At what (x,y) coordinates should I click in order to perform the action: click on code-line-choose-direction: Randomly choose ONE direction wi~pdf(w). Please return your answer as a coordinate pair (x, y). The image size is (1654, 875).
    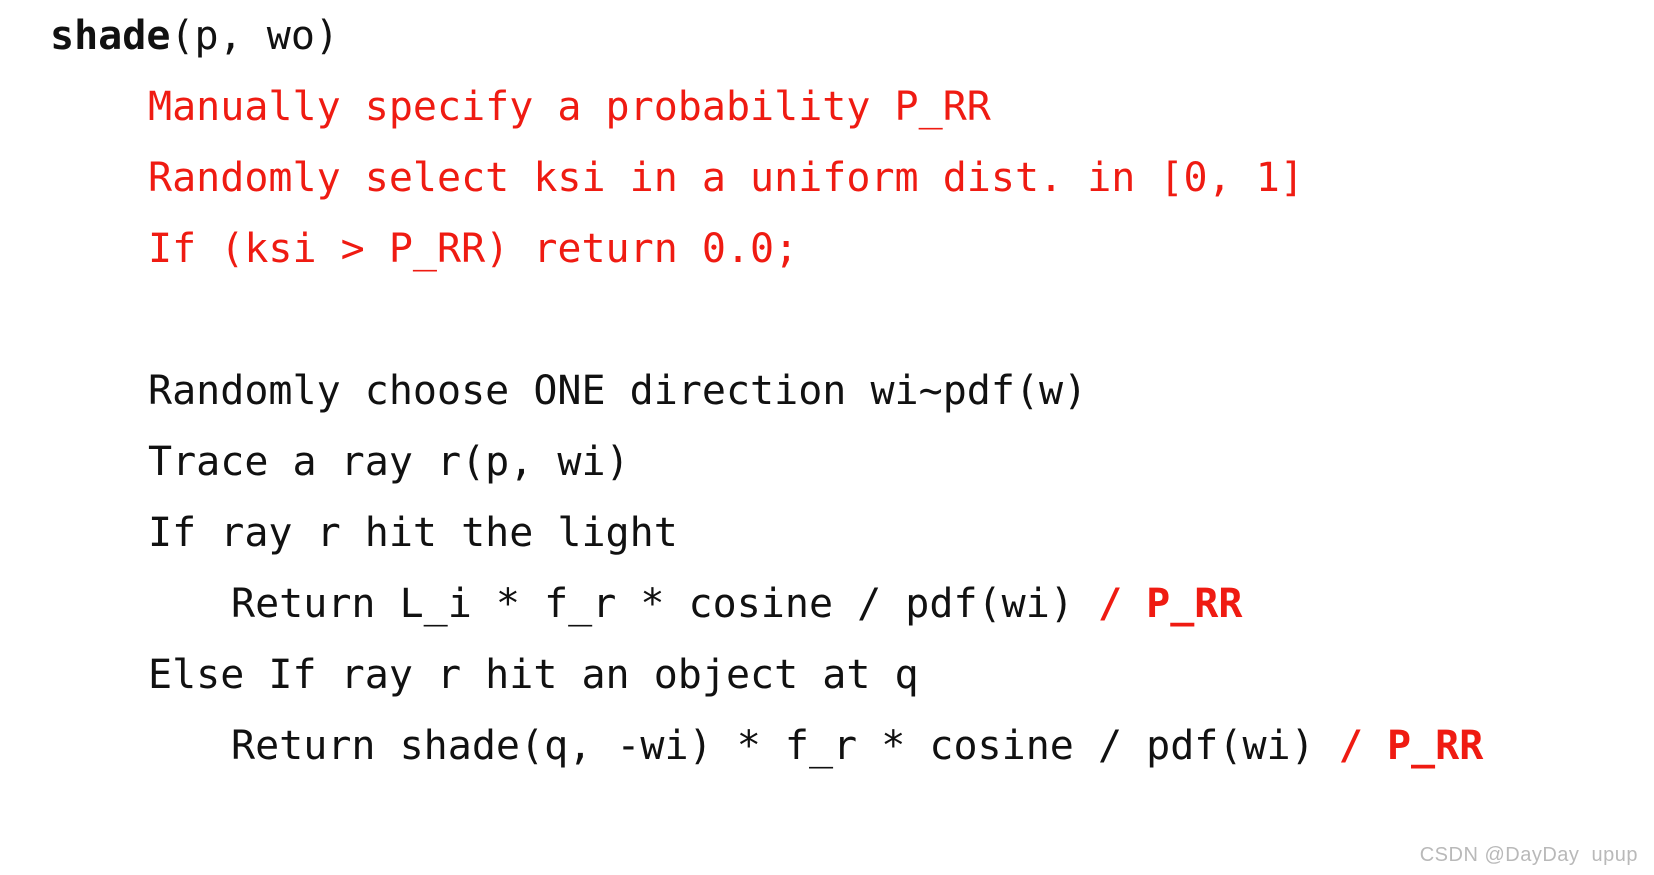
    Looking at the image, I should click on (827, 391).